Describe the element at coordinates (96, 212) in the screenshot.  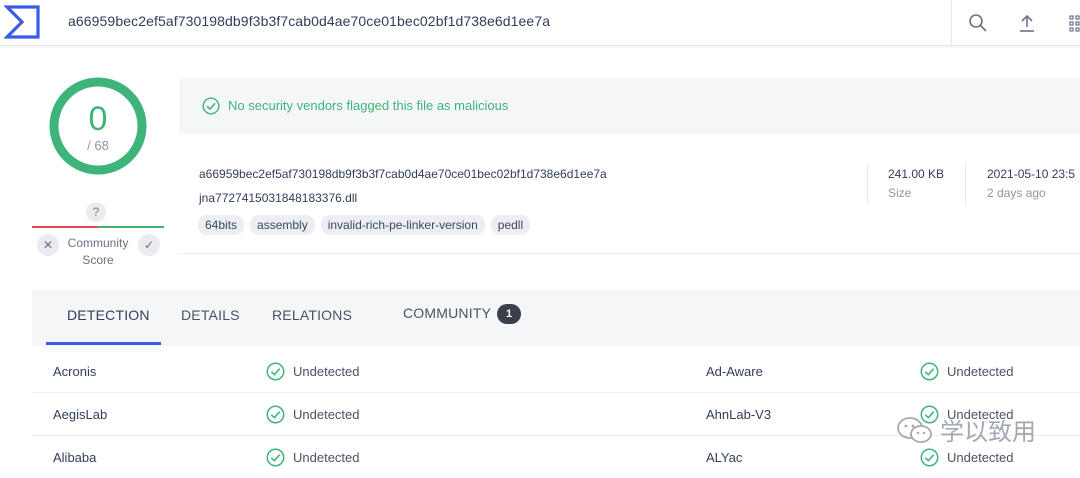
I see `community-score-value: ?` at that location.